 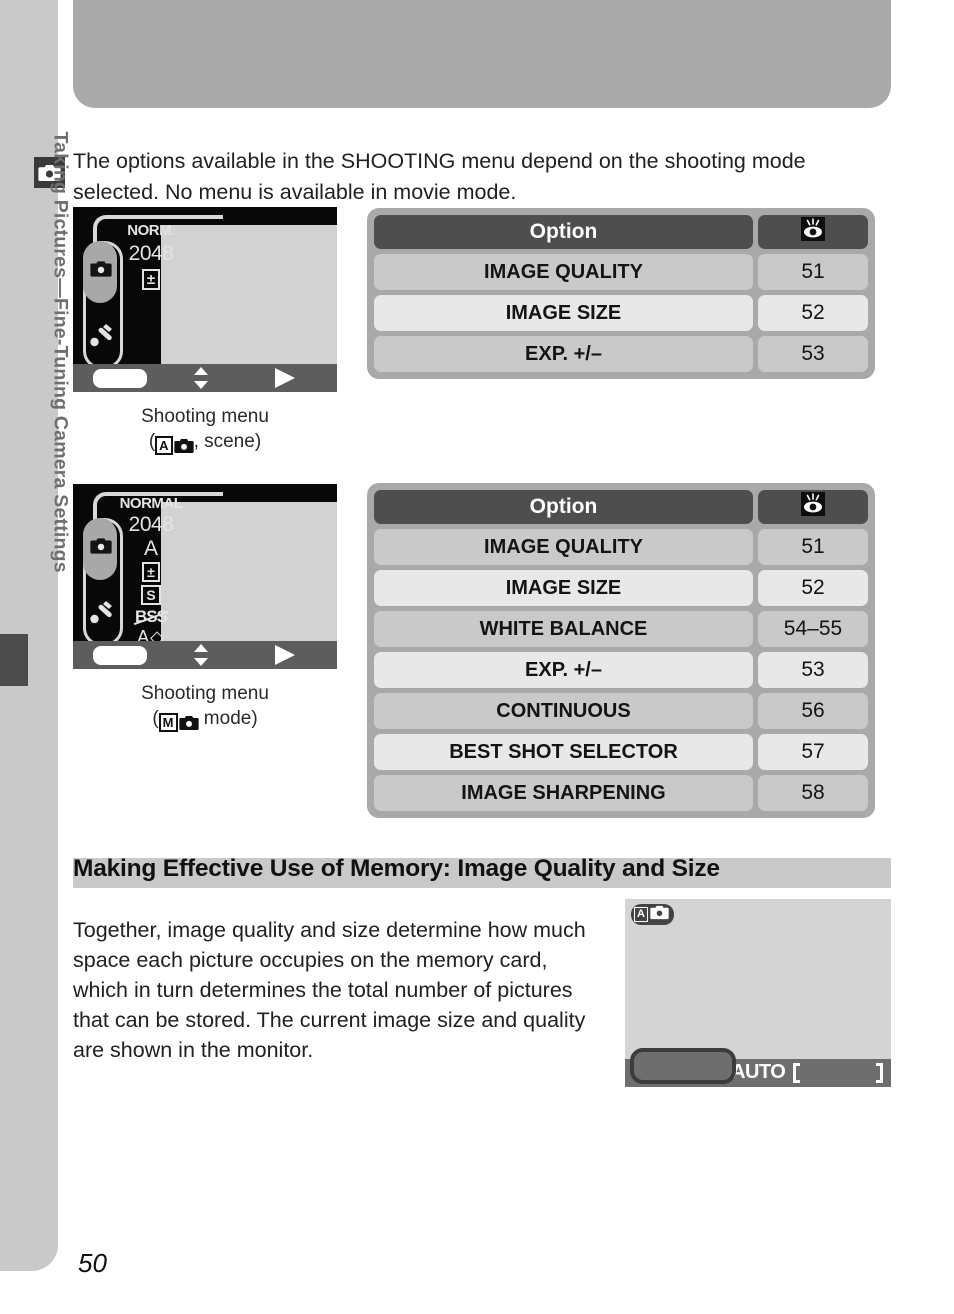 I want to click on caption-line-2: (M mode), so click(x=205, y=719).